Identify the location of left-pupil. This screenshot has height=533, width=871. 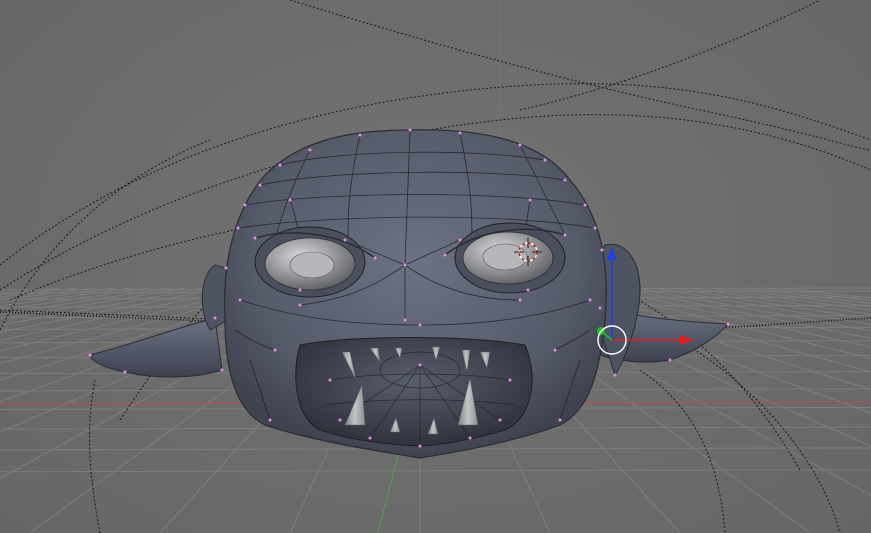
(312, 265).